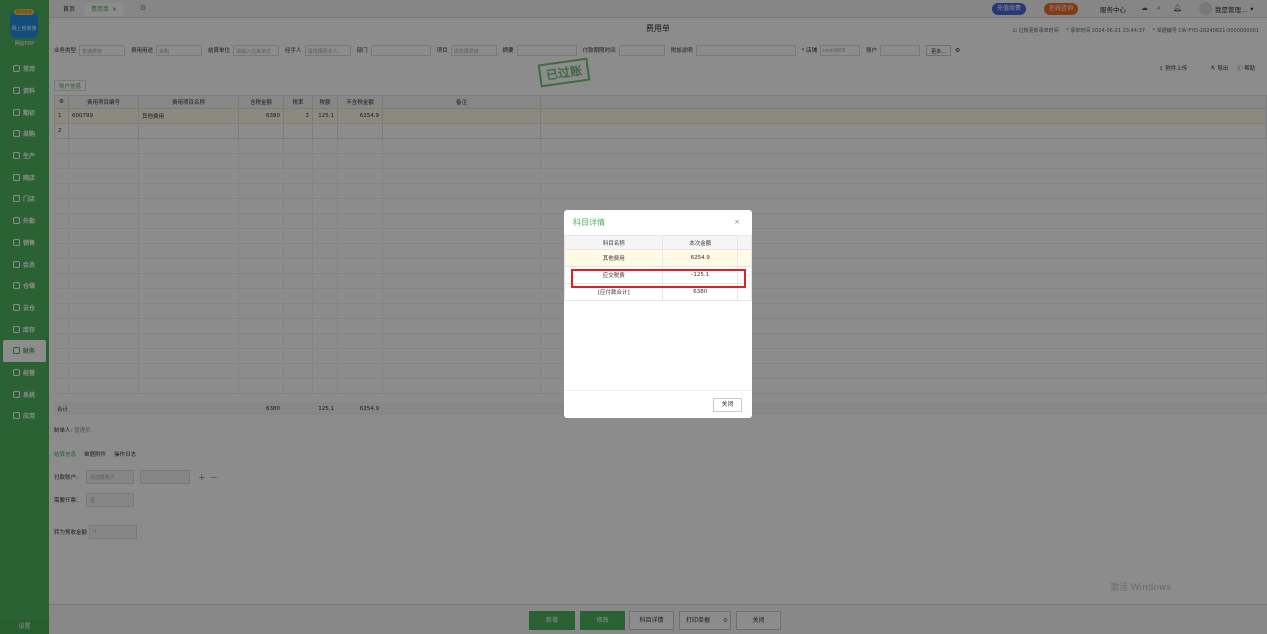 Image resolution: width=1267 pixels, height=634 pixels. I want to click on subject-header-name: 科目名称, so click(613, 242).